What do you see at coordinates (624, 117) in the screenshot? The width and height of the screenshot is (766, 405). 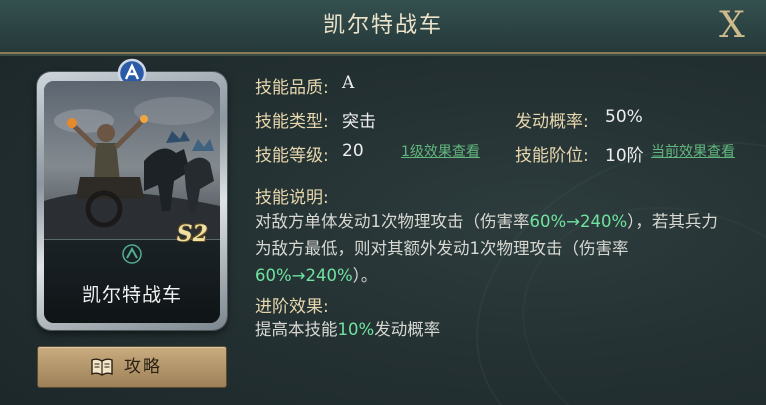 I see `probability-value: 50%` at bounding box center [624, 117].